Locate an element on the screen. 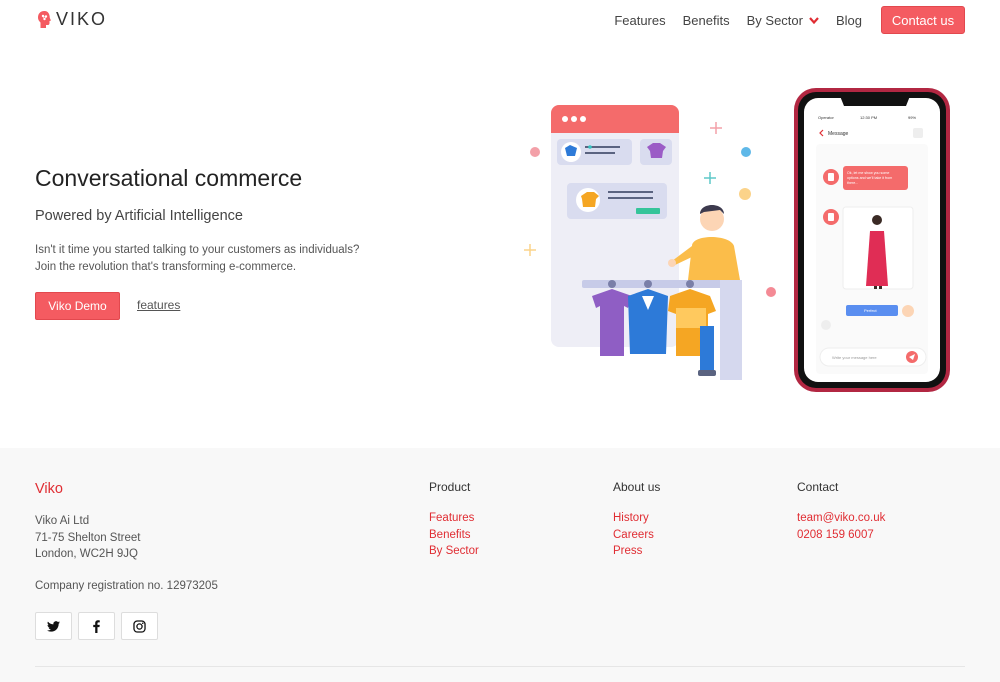 This screenshot has height=682, width=1000. footer-link-by-sector: By Sector is located at coordinates (454, 551).